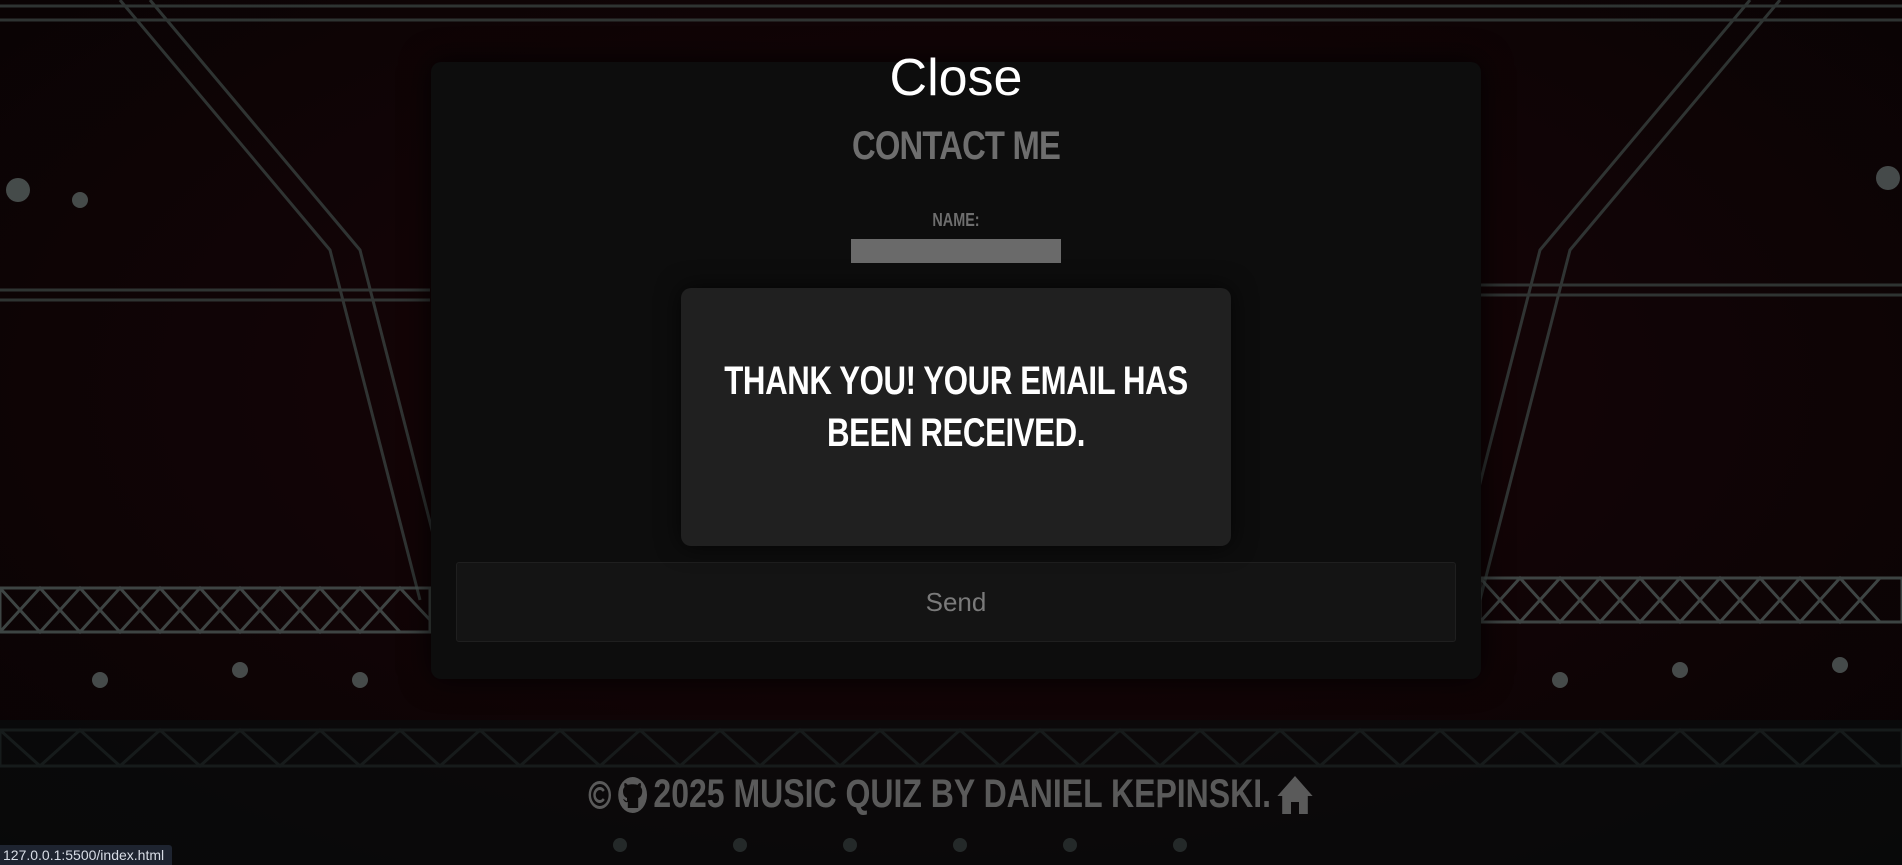 Image resolution: width=1902 pixels, height=865 pixels. What do you see at coordinates (956, 251) in the screenshot?
I see `name-input` at bounding box center [956, 251].